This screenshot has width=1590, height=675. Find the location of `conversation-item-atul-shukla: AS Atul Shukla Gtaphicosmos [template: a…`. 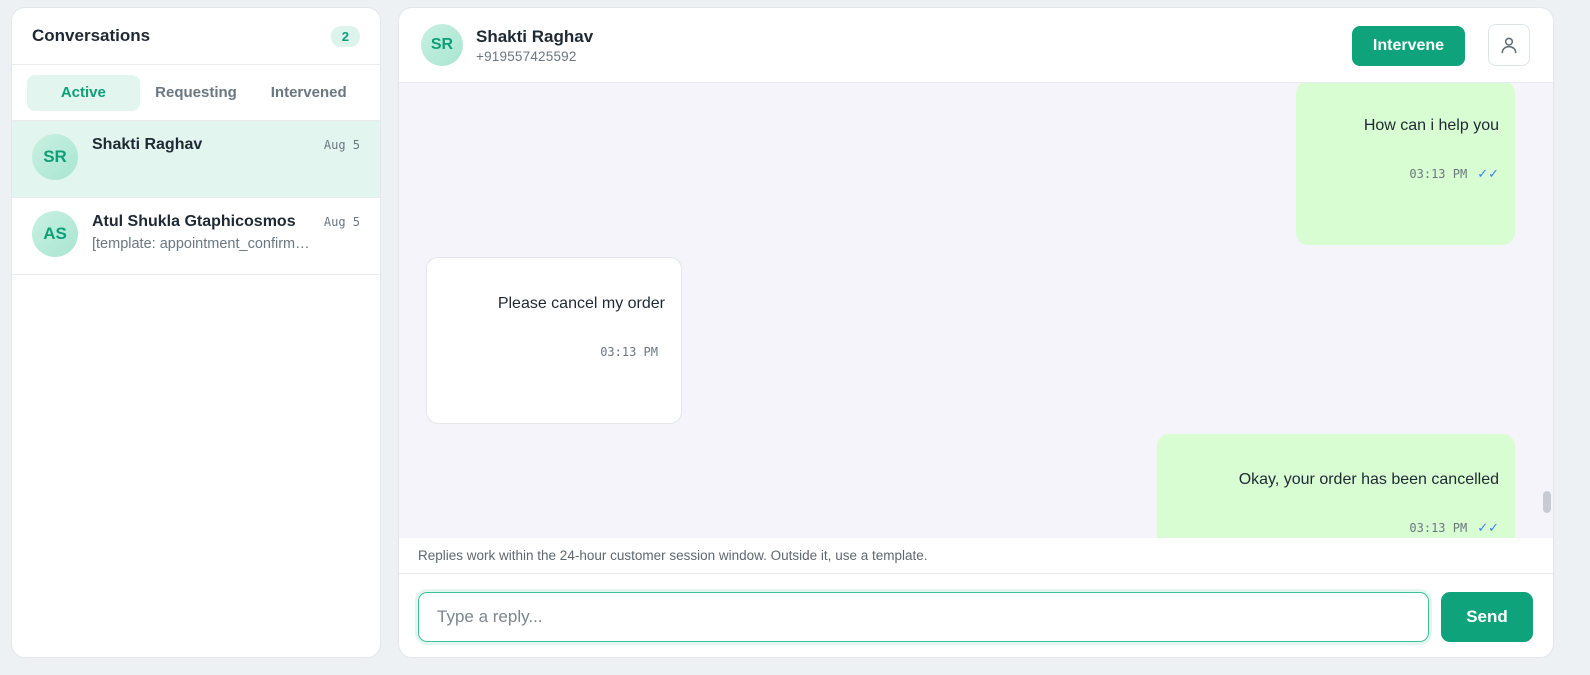

conversation-item-atul-shukla: AS Atul Shukla Gtaphicosmos [template: a… is located at coordinates (196, 236).